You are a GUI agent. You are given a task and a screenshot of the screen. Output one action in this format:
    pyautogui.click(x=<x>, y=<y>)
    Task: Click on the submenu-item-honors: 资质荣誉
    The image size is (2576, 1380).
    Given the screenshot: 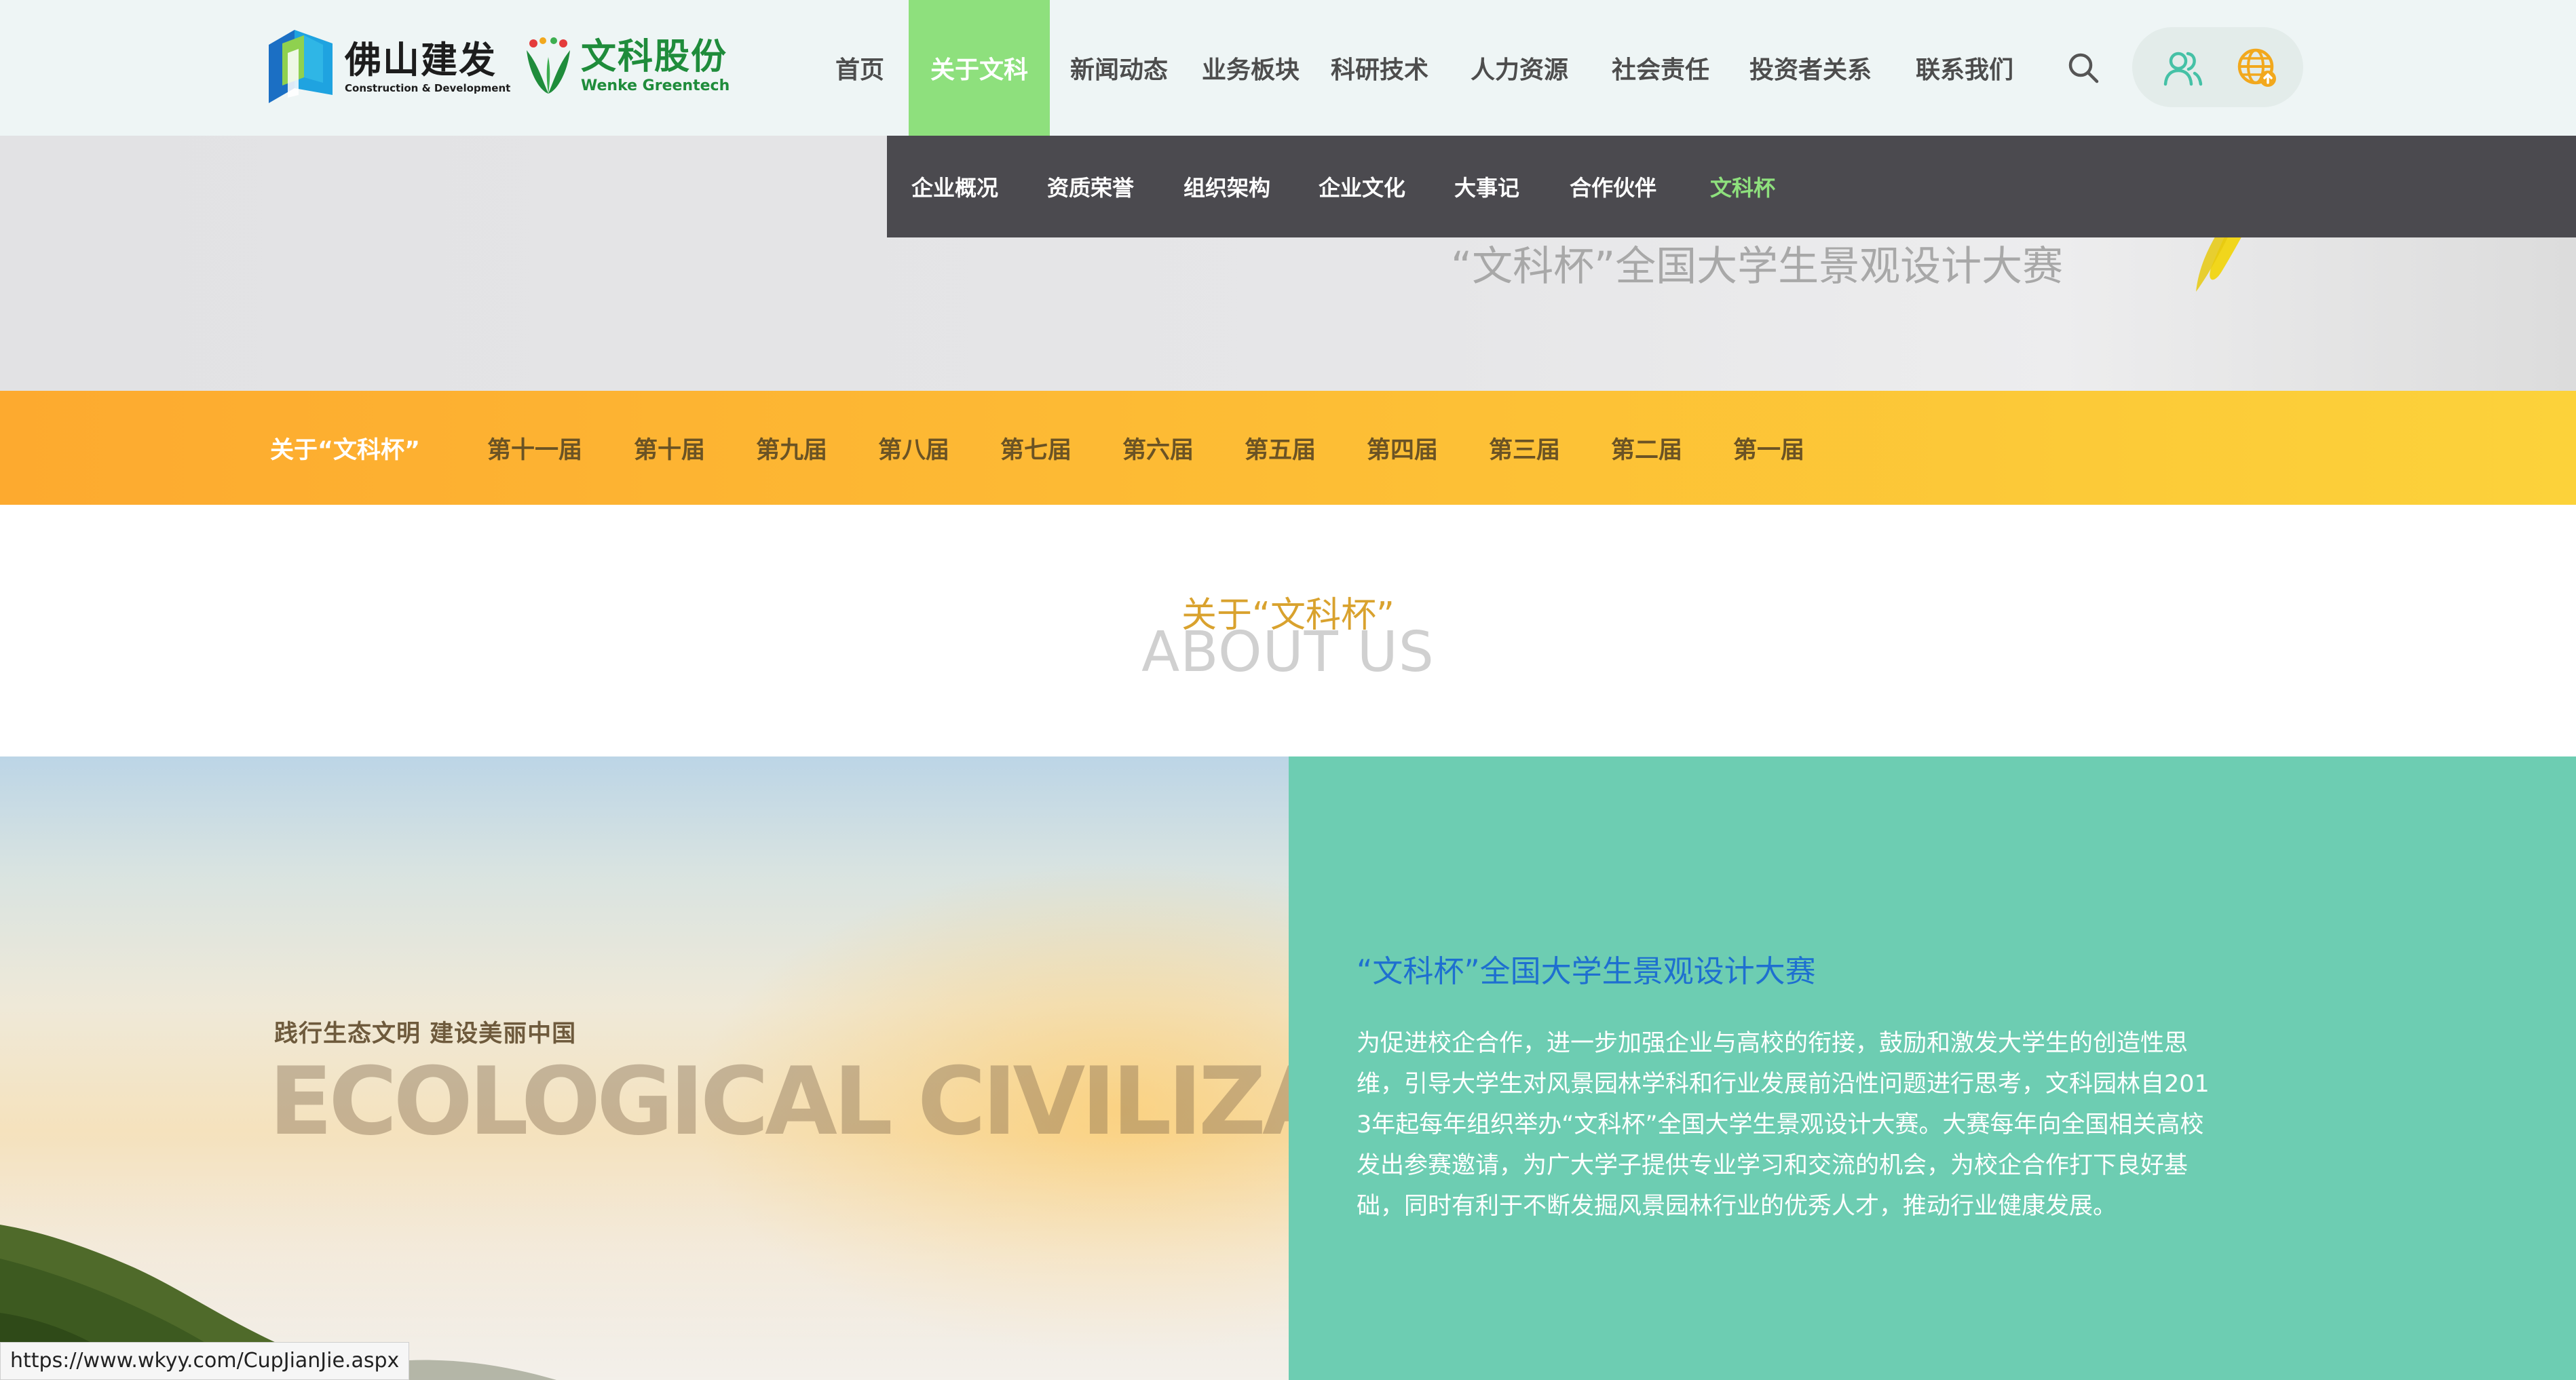 What is the action you would take?
    pyautogui.click(x=1090, y=186)
    